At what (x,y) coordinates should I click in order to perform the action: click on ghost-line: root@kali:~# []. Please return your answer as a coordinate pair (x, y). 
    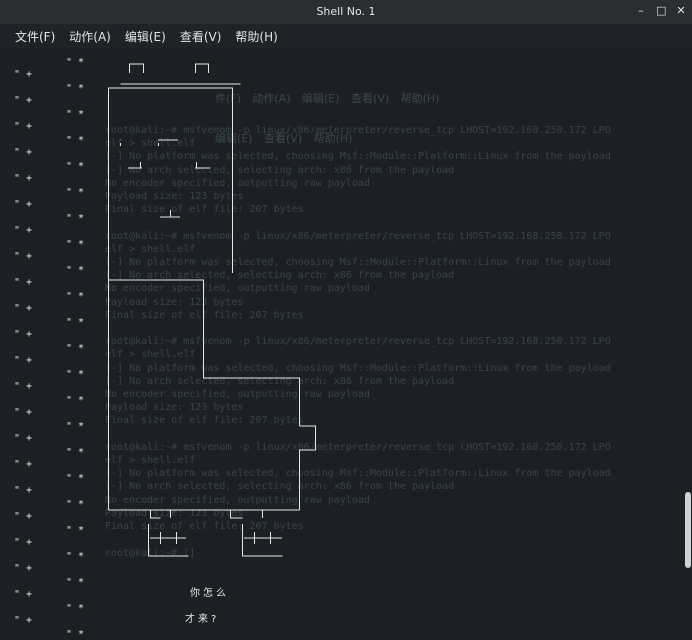
    Looking at the image, I should click on (150, 553).